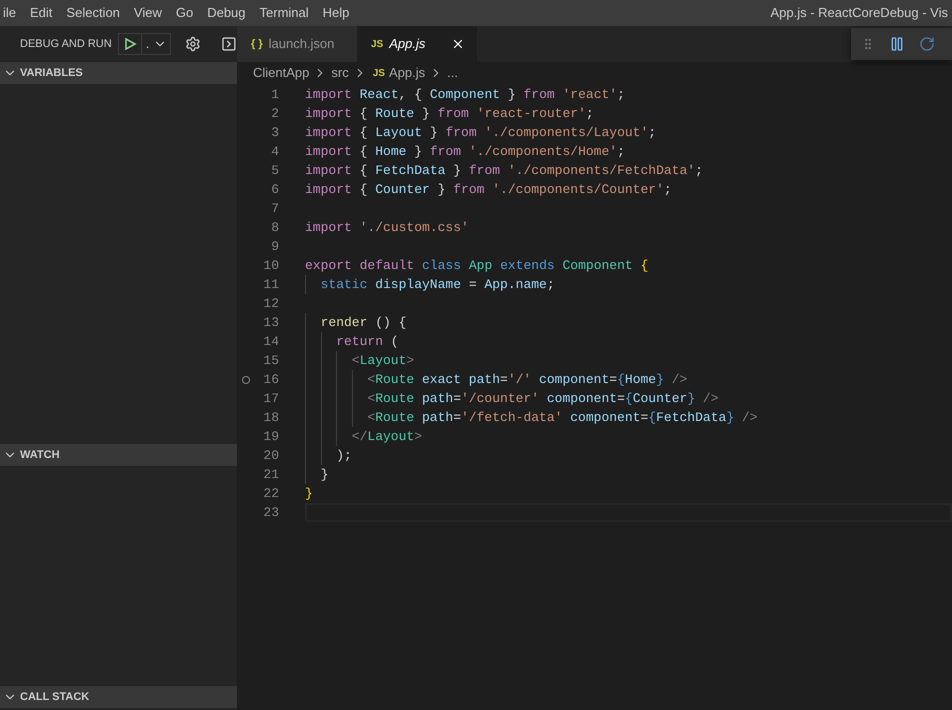 This screenshot has height=710, width=952. What do you see at coordinates (387, 228) in the screenshot?
I see `code-line: import './custom.css'` at bounding box center [387, 228].